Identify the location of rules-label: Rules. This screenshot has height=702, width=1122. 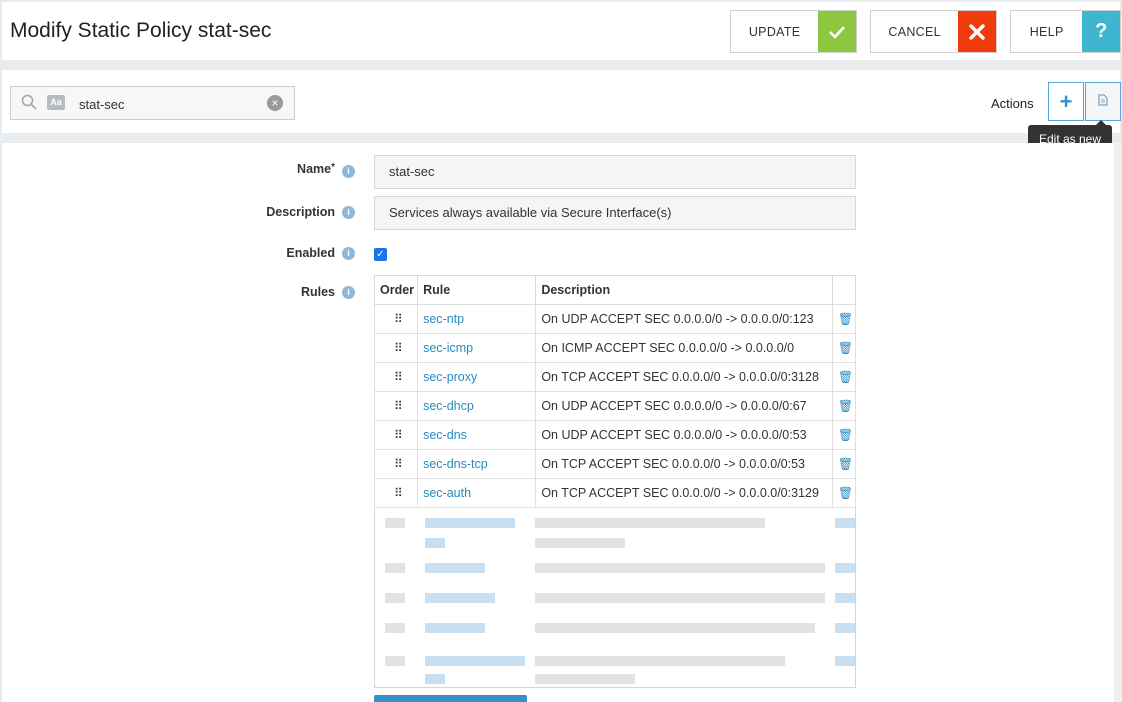
(317, 292).